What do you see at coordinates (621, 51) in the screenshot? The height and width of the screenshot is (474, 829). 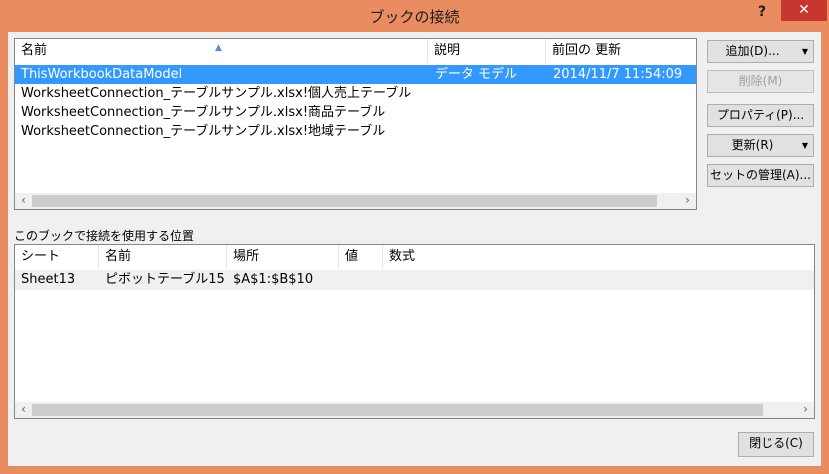 I see `column-header-last-refresh: 前回の 更新` at bounding box center [621, 51].